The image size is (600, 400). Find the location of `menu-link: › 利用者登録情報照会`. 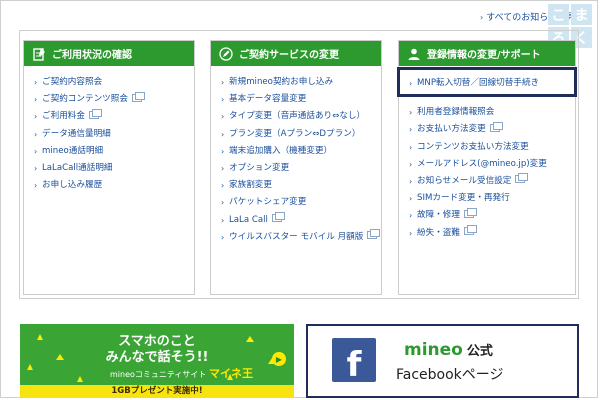

menu-link: › 利用者登録情報照会 is located at coordinates (492, 112).